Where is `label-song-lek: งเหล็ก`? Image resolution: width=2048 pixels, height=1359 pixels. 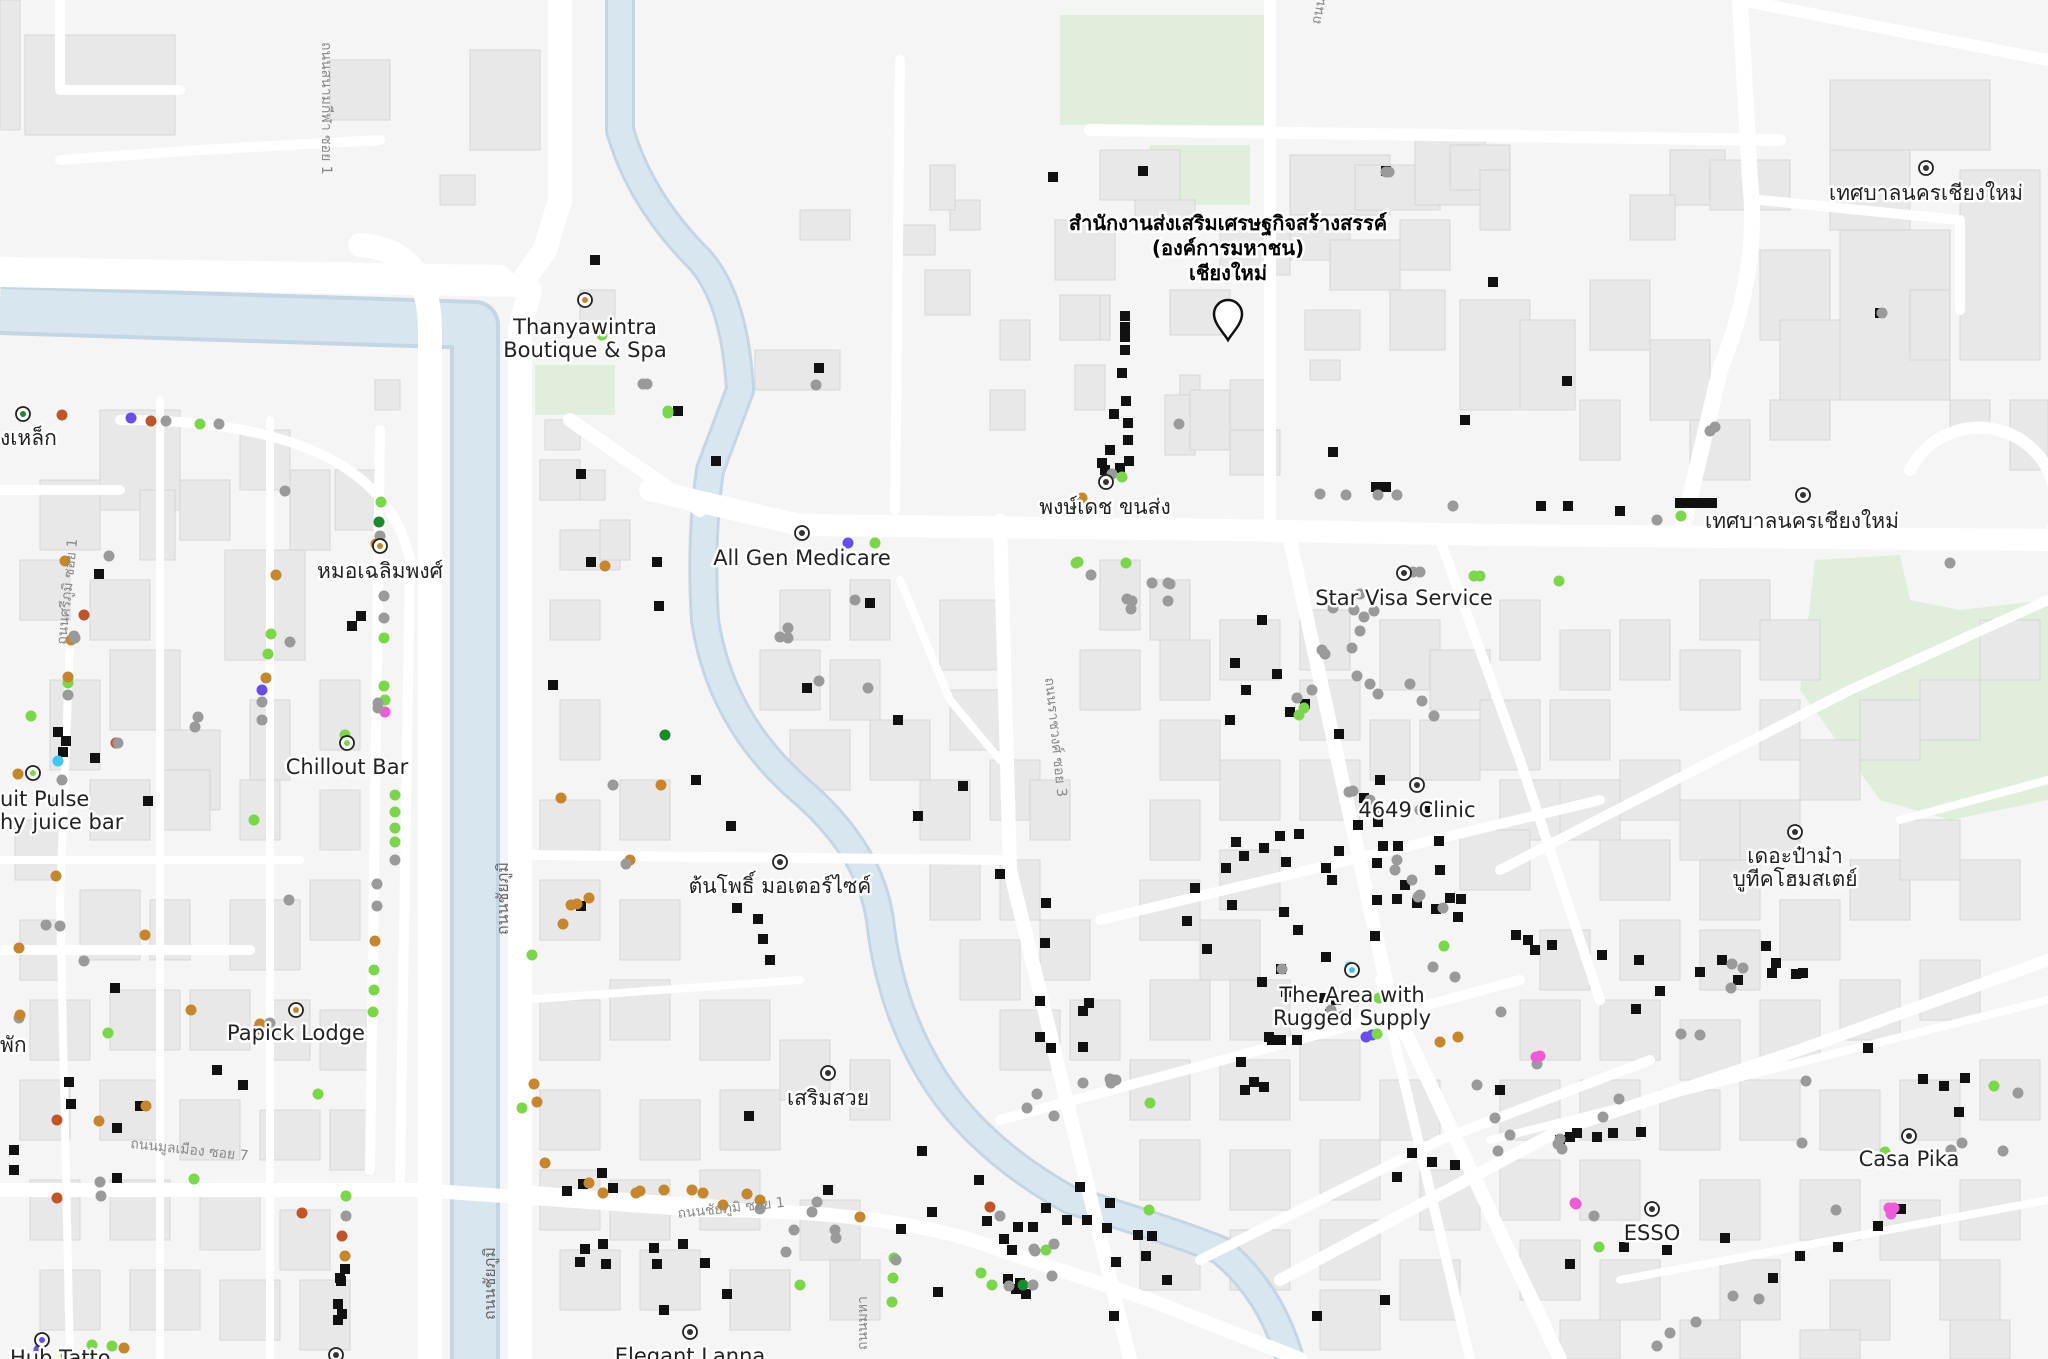
label-song-lek: งเหล็ก is located at coordinates (29, 437).